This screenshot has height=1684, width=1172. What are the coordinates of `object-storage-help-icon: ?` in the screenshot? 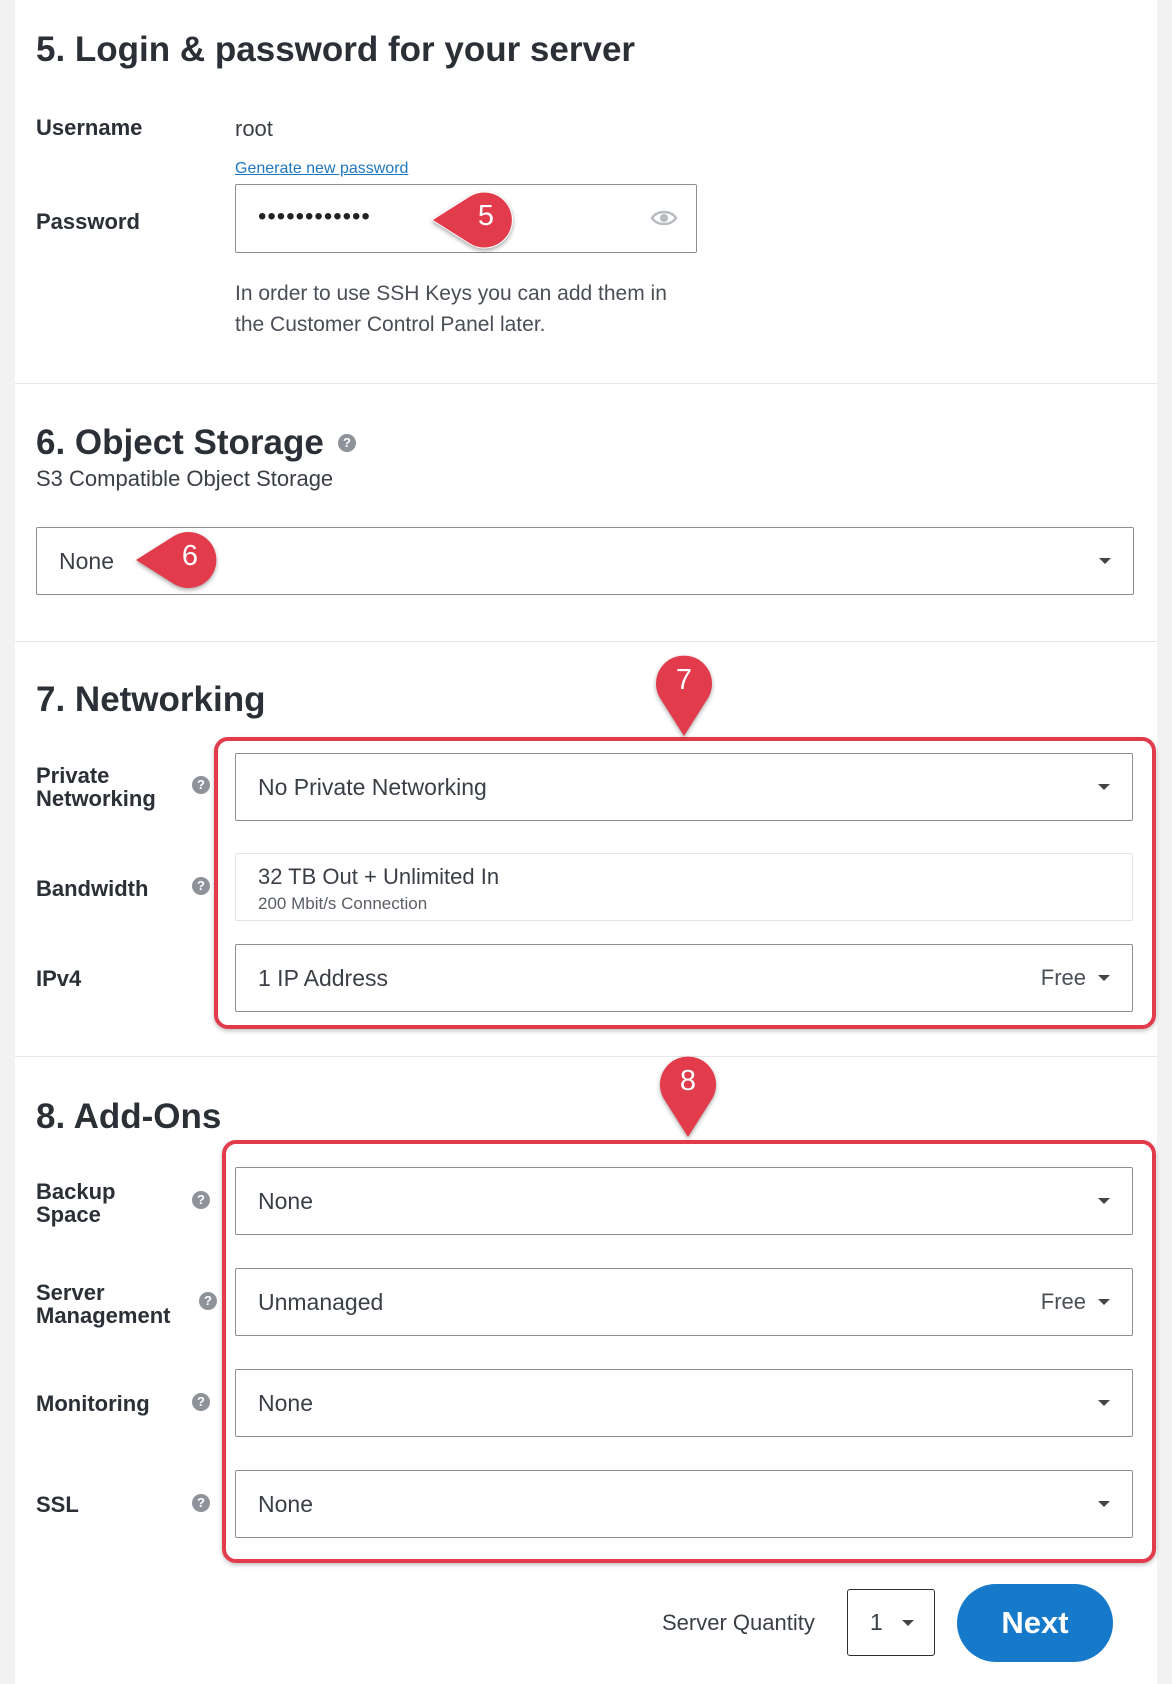 It's located at (347, 443).